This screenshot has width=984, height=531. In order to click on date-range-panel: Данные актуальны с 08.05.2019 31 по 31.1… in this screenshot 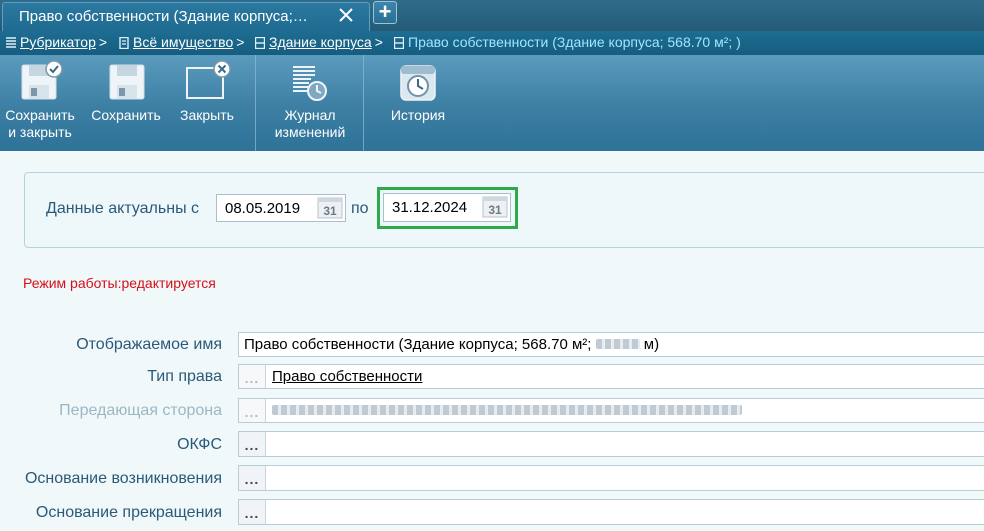, I will do `click(504, 210)`.